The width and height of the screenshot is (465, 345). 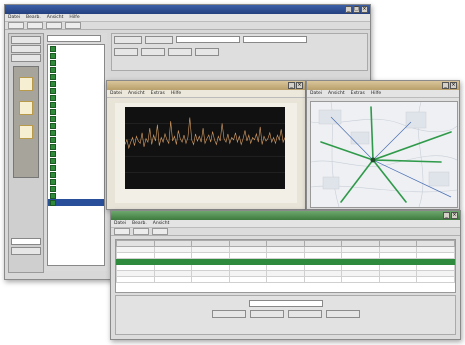 What do you see at coordinates (356, 9) in the screenshot?
I see `maximize-icon: □` at bounding box center [356, 9].